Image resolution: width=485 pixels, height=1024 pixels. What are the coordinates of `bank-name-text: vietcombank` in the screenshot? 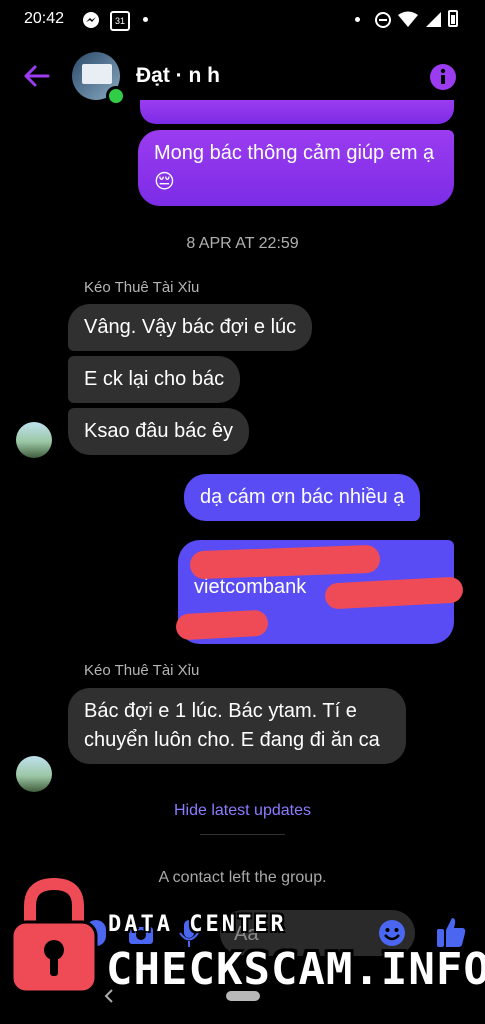 It's located at (250, 587).